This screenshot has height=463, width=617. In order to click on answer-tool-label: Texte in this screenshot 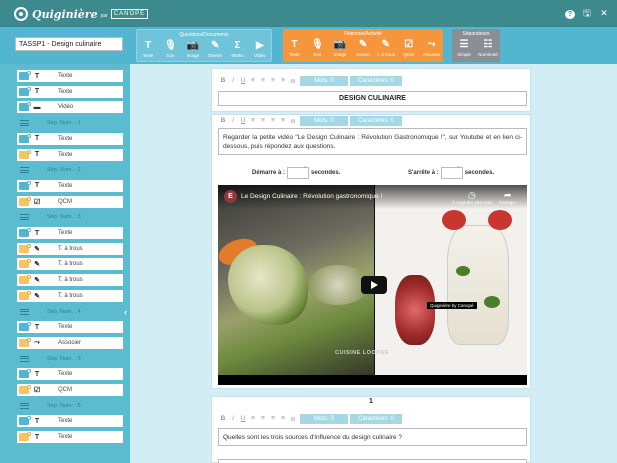, I will do `click(294, 54)`.